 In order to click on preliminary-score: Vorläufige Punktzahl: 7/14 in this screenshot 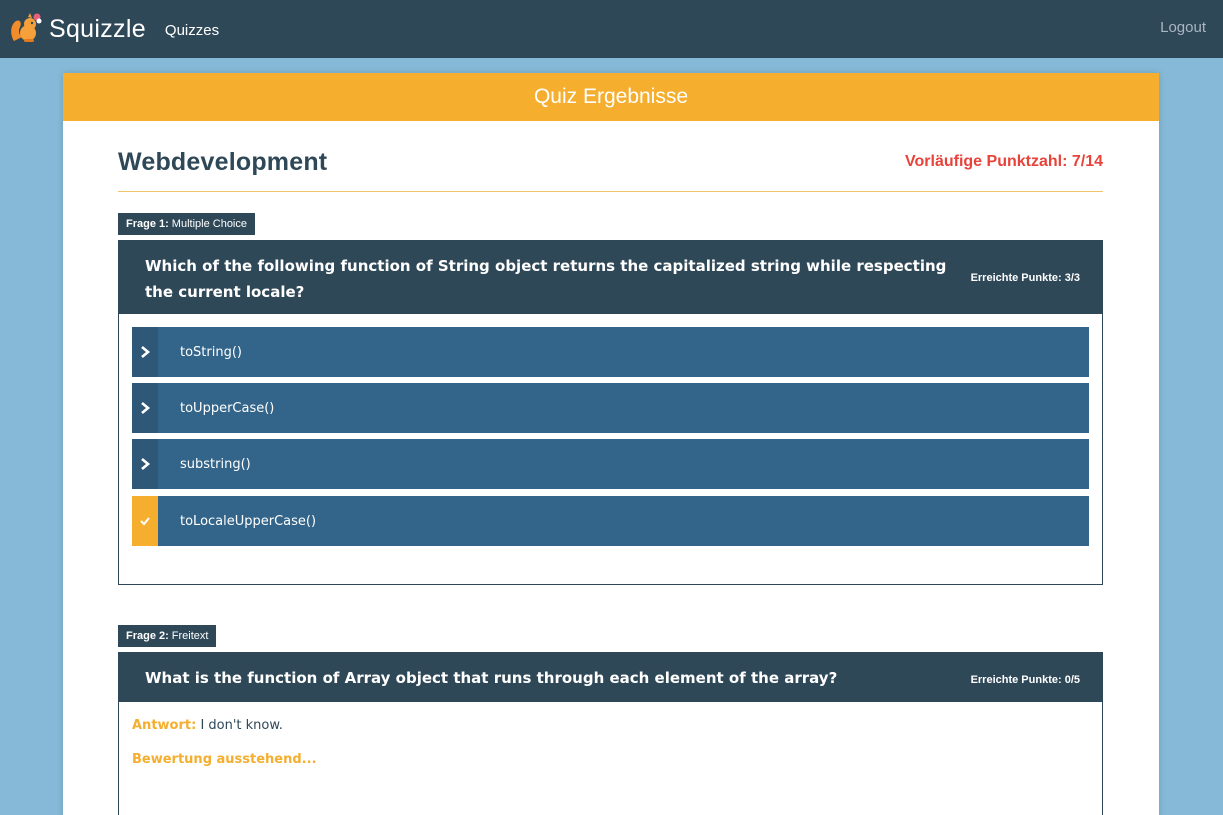, I will do `click(1004, 161)`.